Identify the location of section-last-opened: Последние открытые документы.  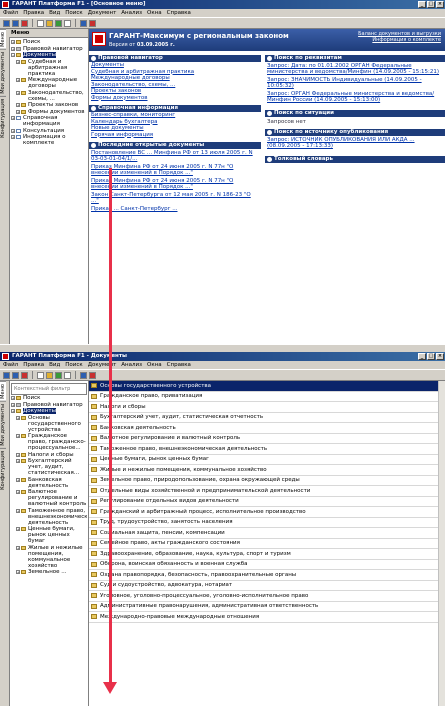
(175, 145).